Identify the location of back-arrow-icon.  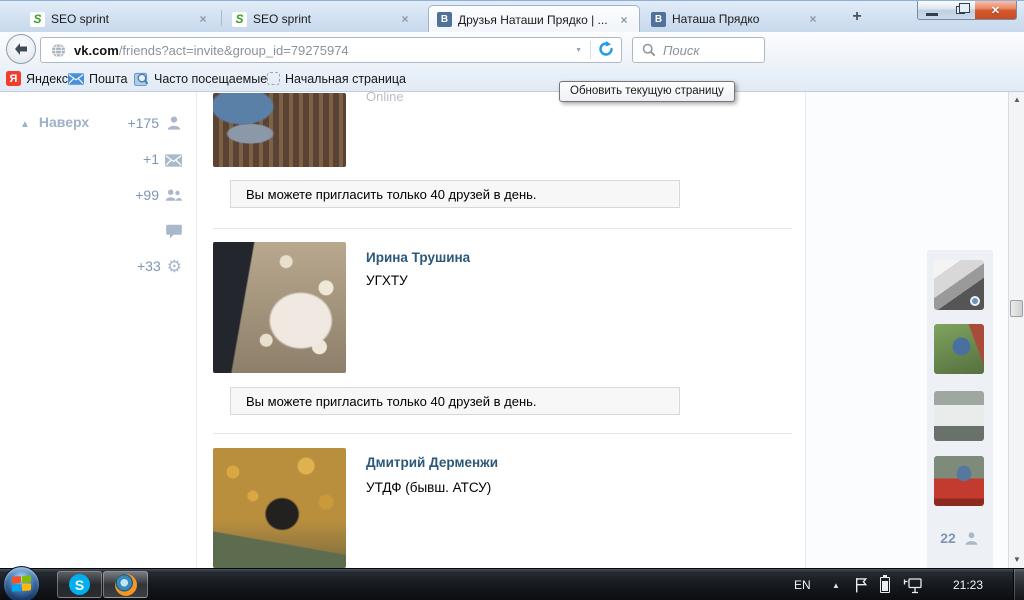
(21, 49).